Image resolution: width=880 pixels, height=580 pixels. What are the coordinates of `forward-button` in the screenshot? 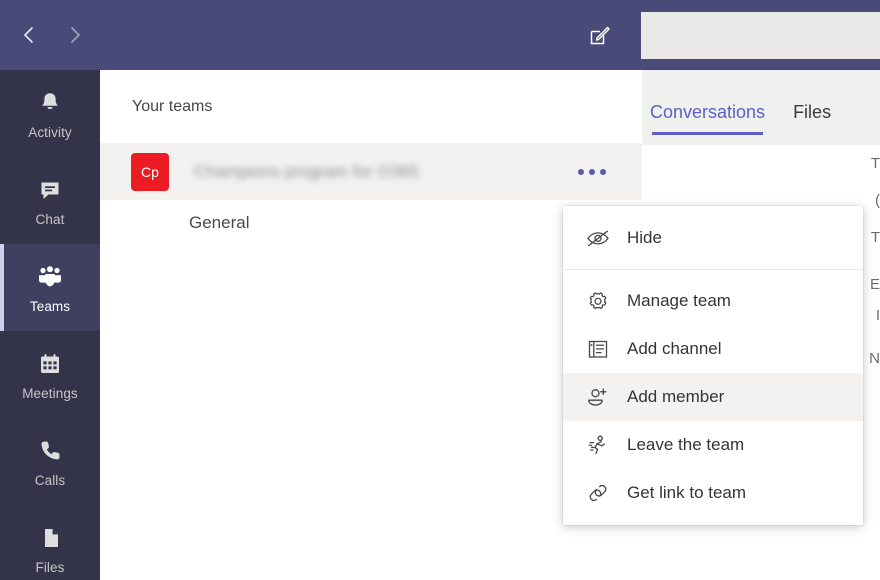 It's located at (75, 35).